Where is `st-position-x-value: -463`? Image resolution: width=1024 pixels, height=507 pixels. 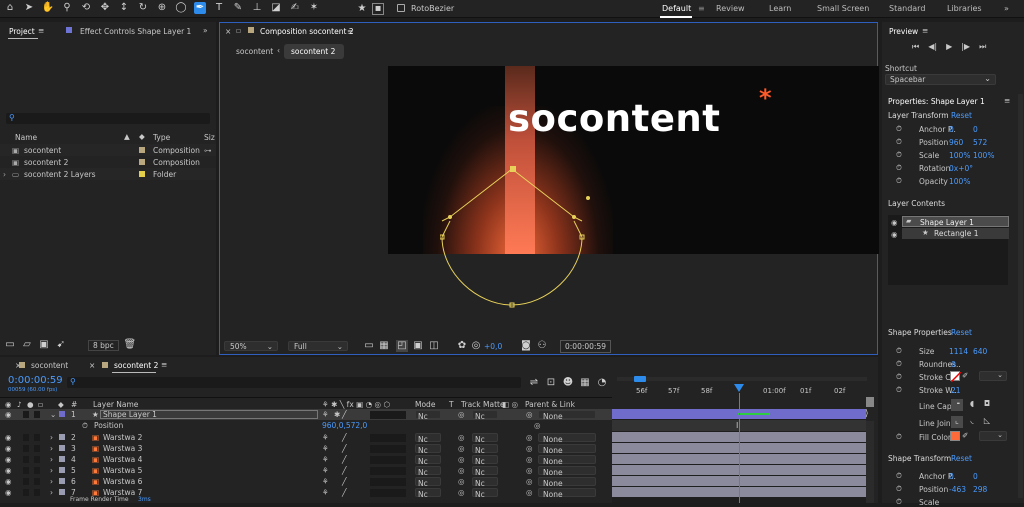
st-position-x-value: -463 is located at coordinates (957, 489).